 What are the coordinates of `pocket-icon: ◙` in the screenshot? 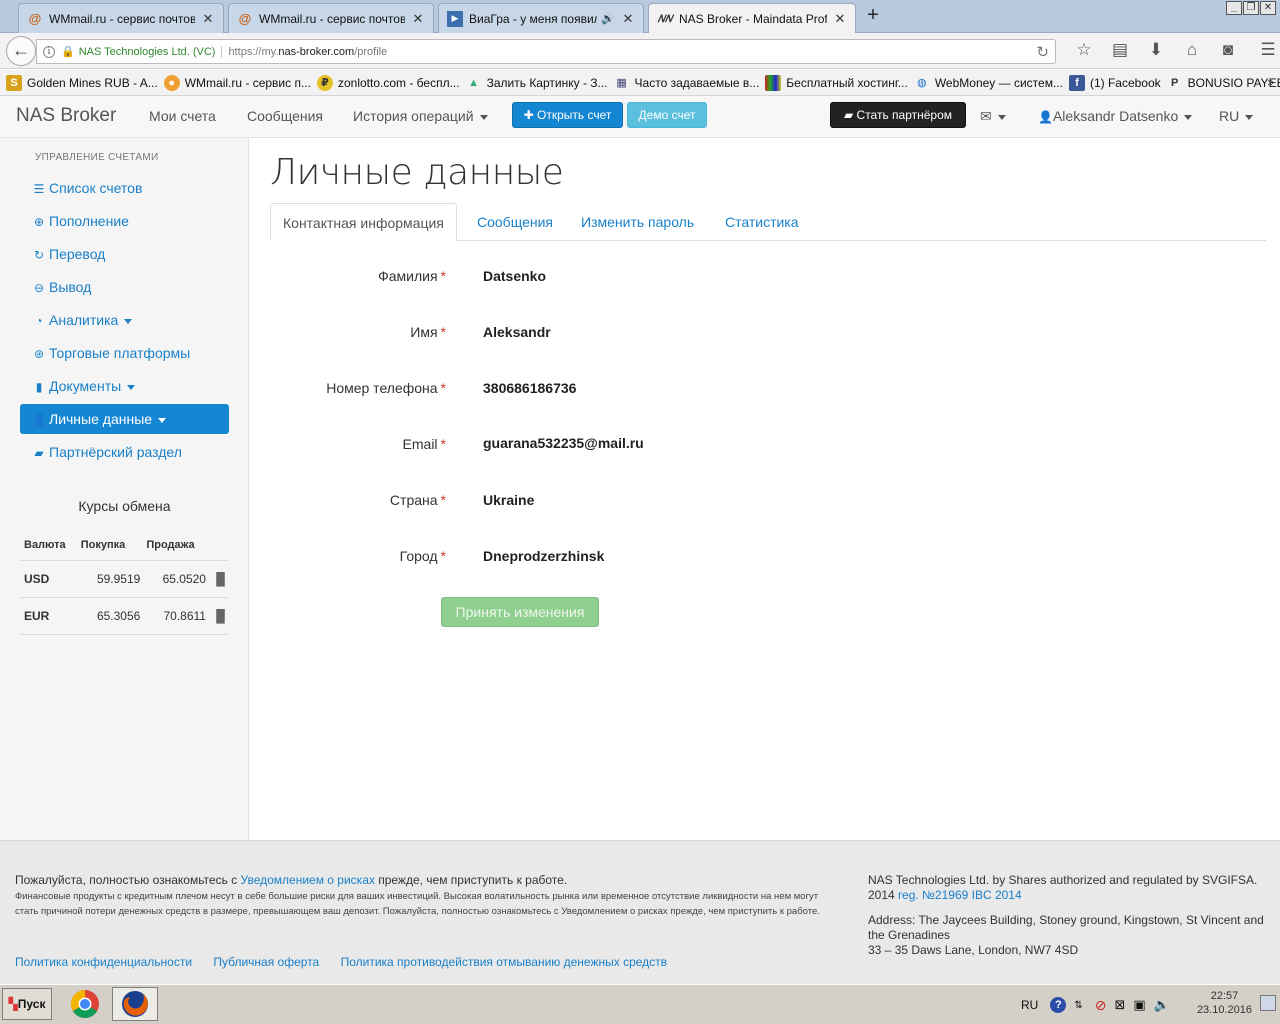 It's located at (1228, 50).